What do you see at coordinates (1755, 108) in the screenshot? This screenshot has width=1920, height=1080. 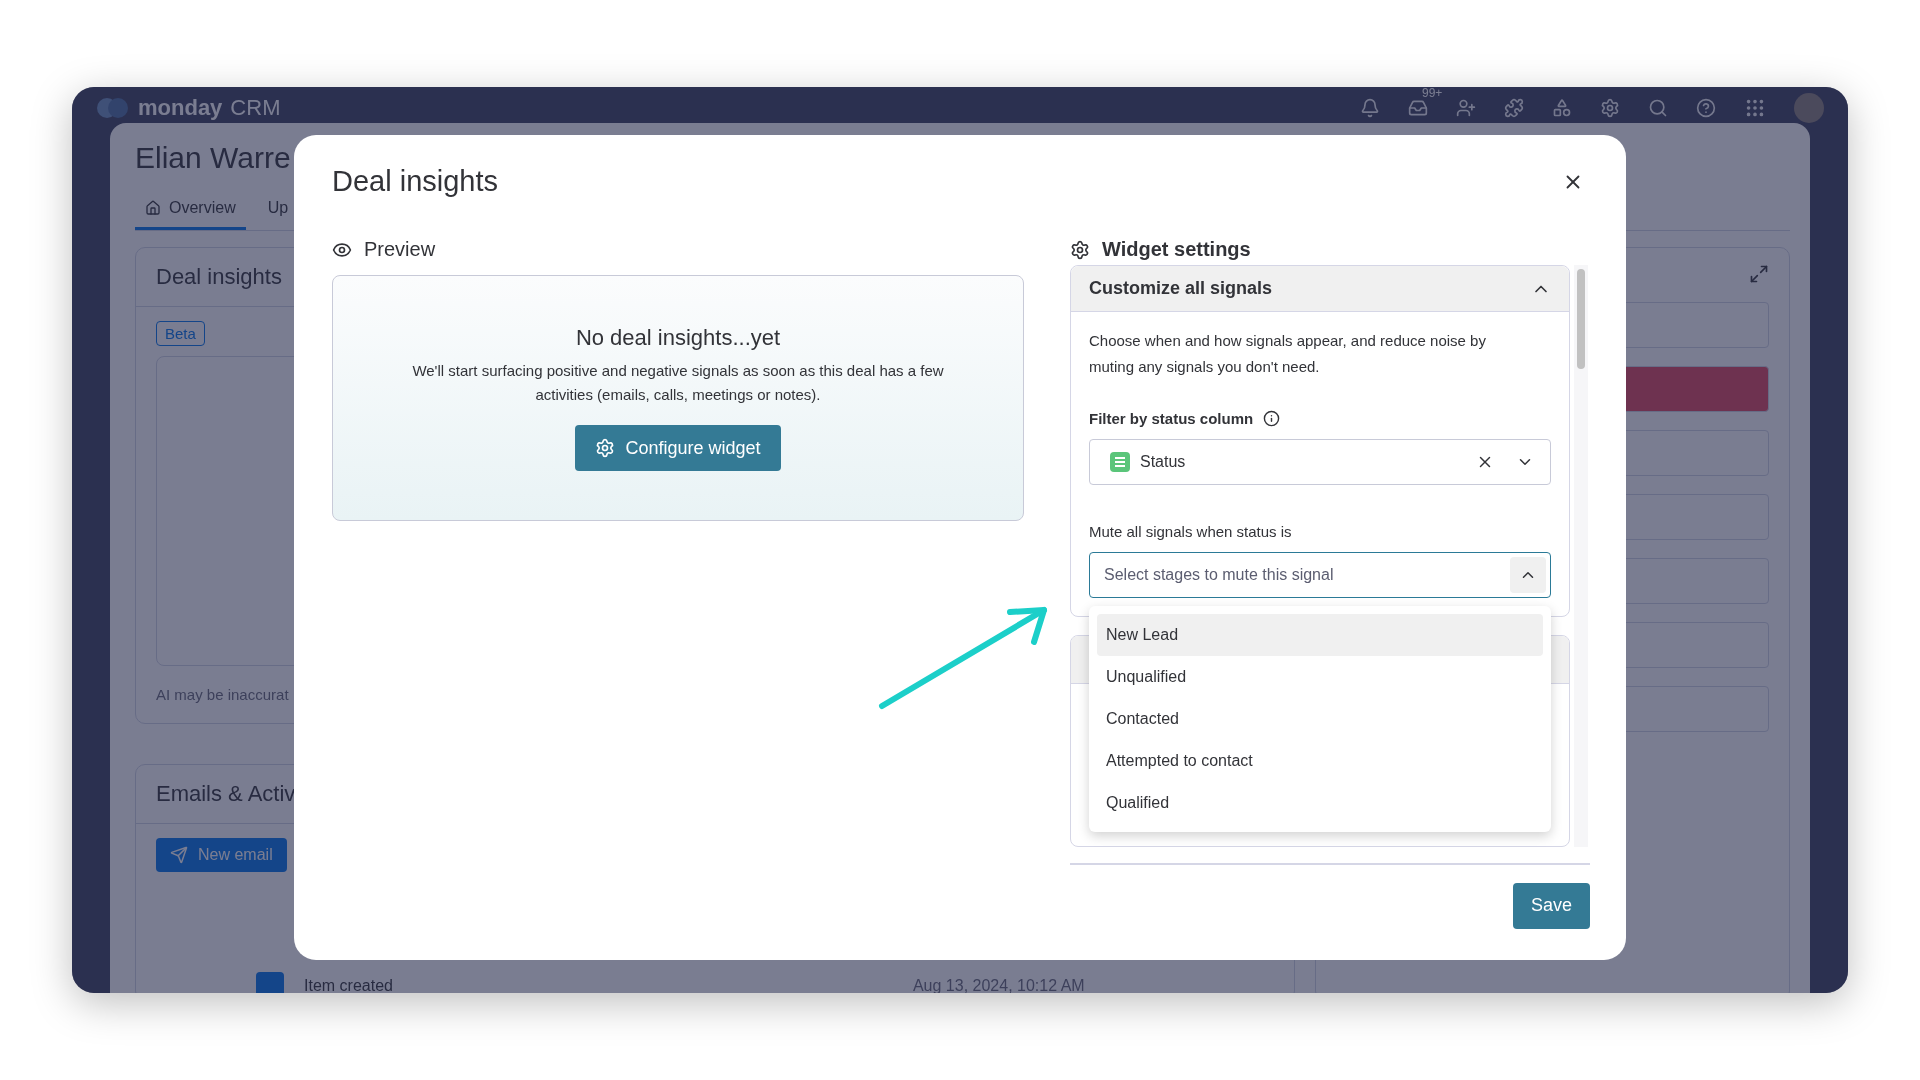 I see `apps-grid-icon` at bounding box center [1755, 108].